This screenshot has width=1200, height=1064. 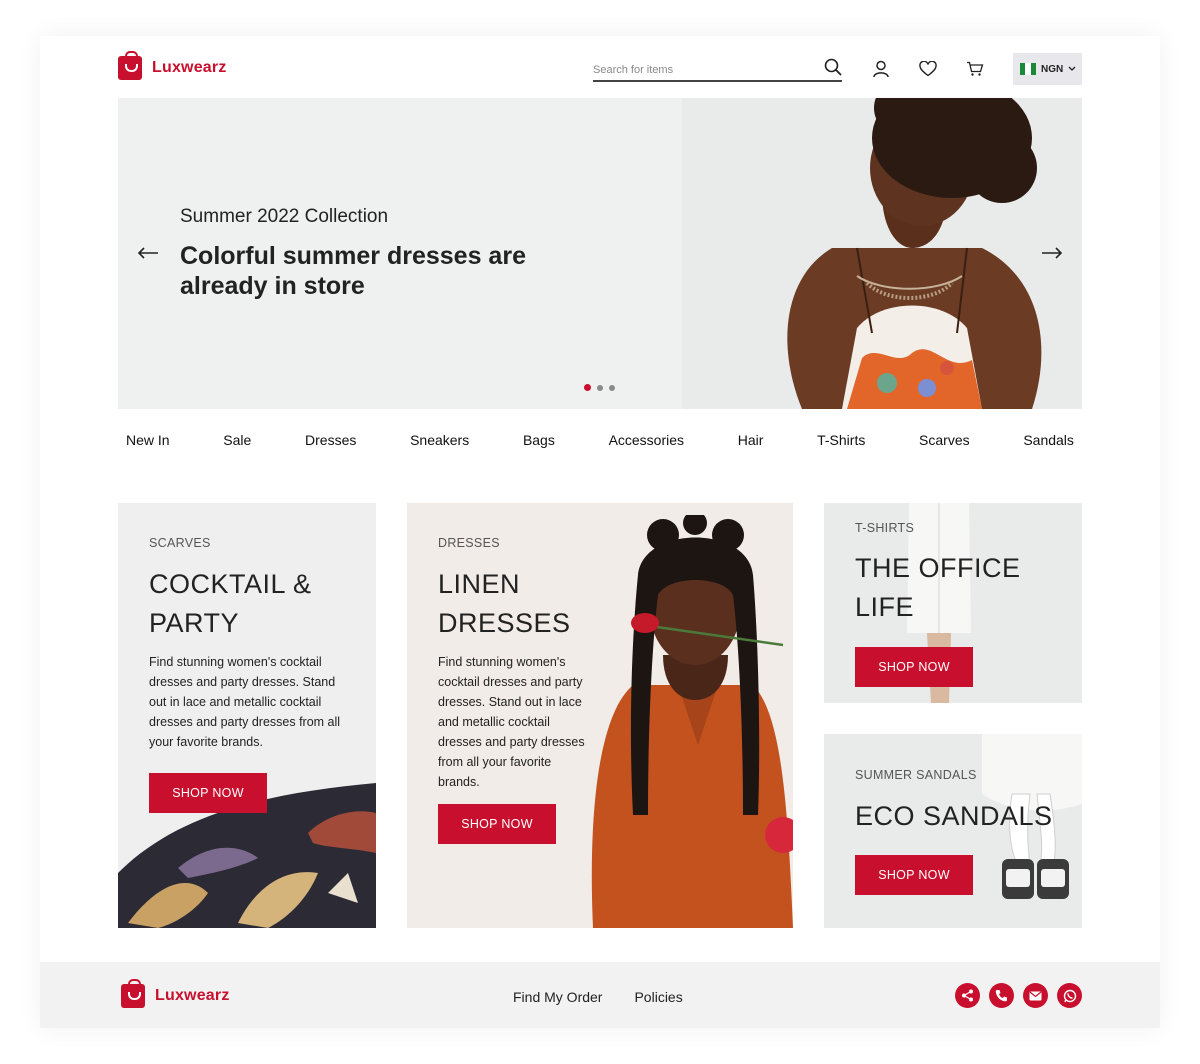 What do you see at coordinates (881, 69) in the screenshot?
I see `user-icon` at bounding box center [881, 69].